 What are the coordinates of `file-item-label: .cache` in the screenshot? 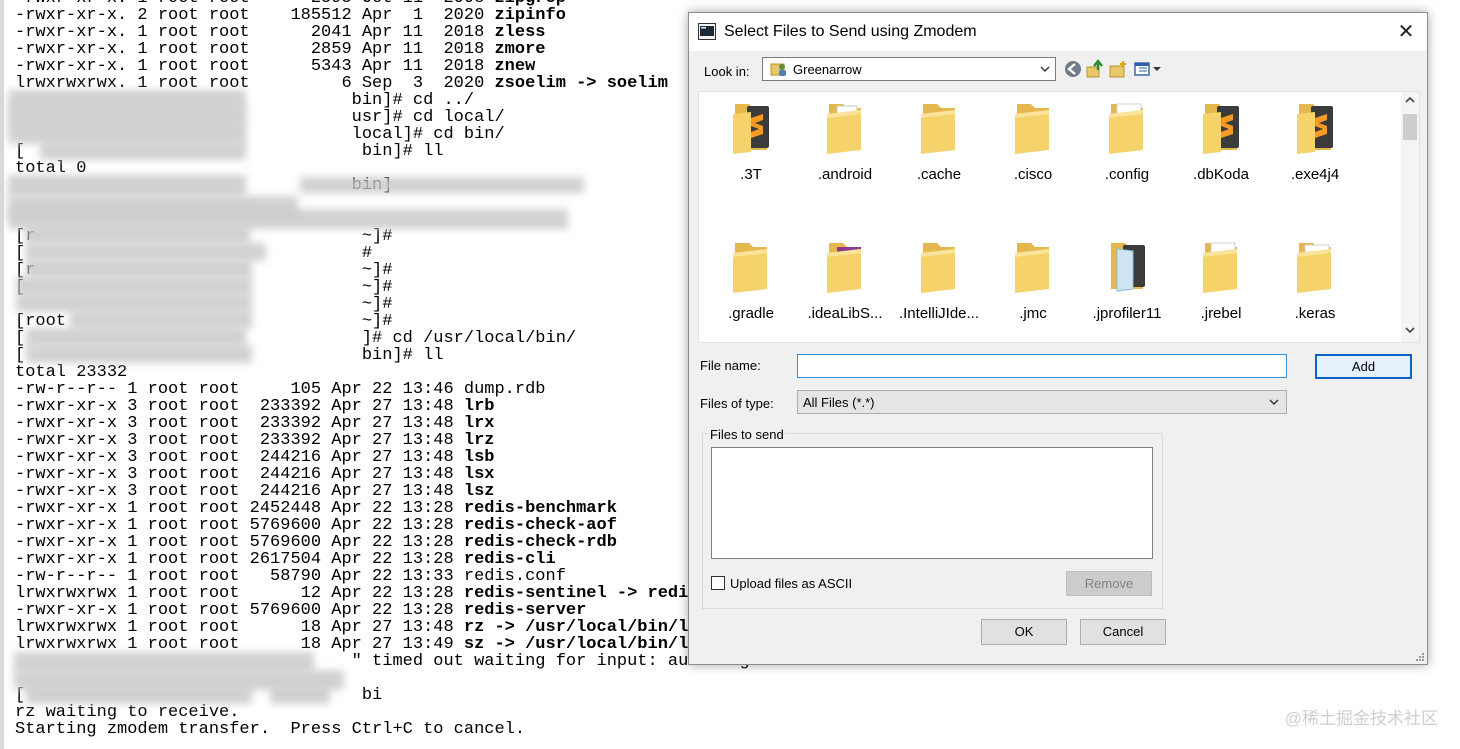 It's located at (939, 174).